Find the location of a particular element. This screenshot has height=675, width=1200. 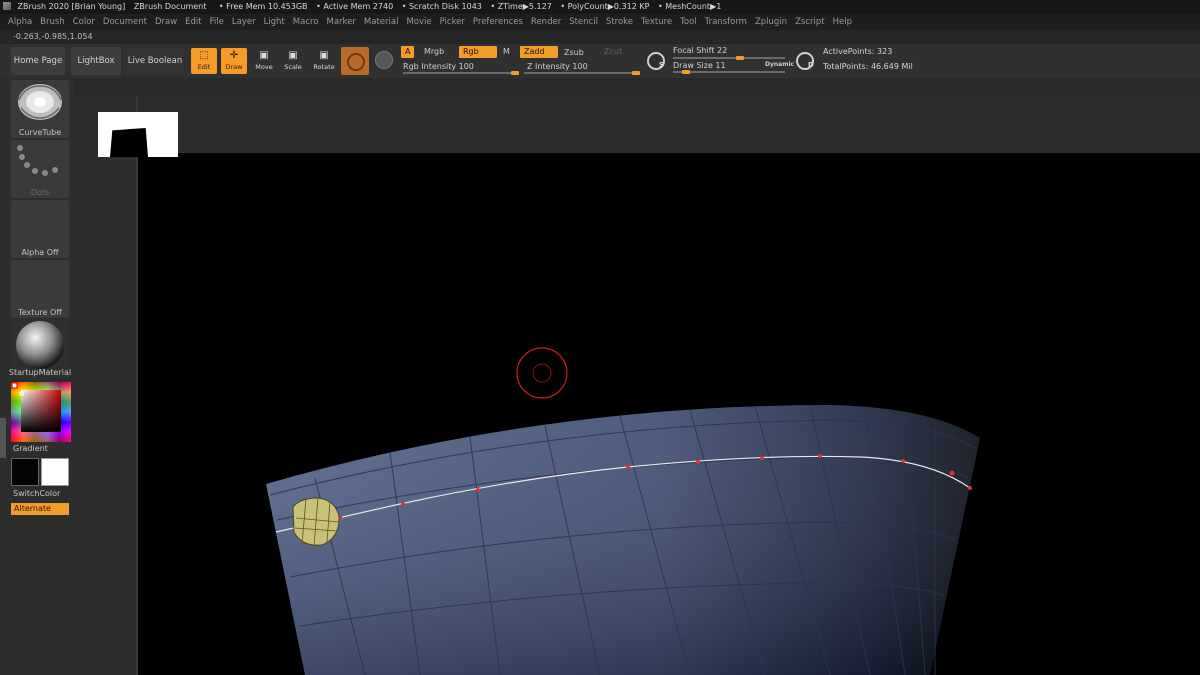

brush-cursor is located at coordinates (542, 373).